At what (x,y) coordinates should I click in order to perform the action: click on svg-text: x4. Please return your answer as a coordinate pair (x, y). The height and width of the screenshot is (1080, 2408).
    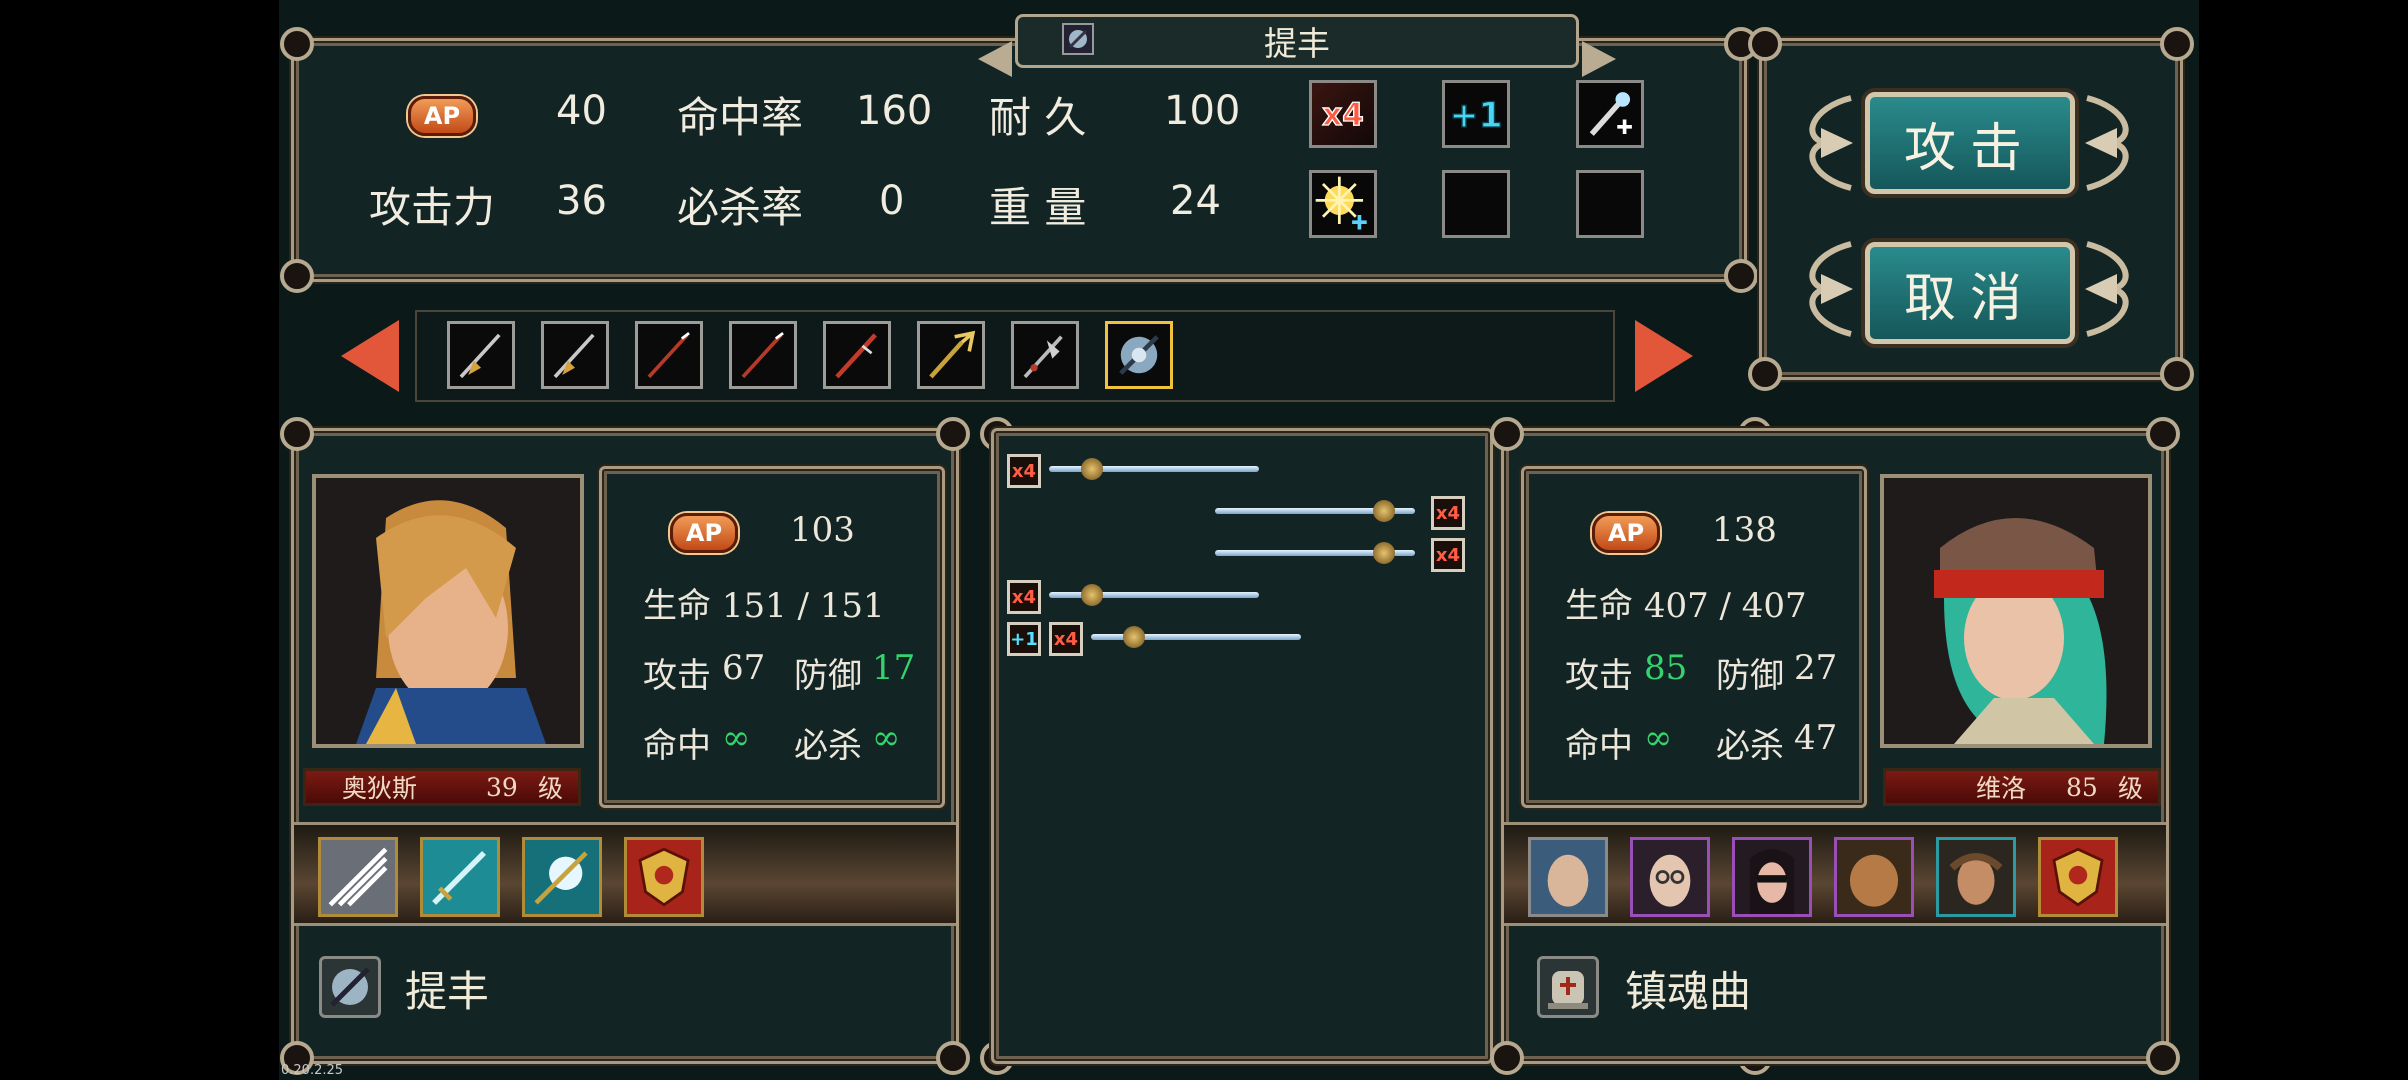
    Looking at the image, I should click on (1343, 115).